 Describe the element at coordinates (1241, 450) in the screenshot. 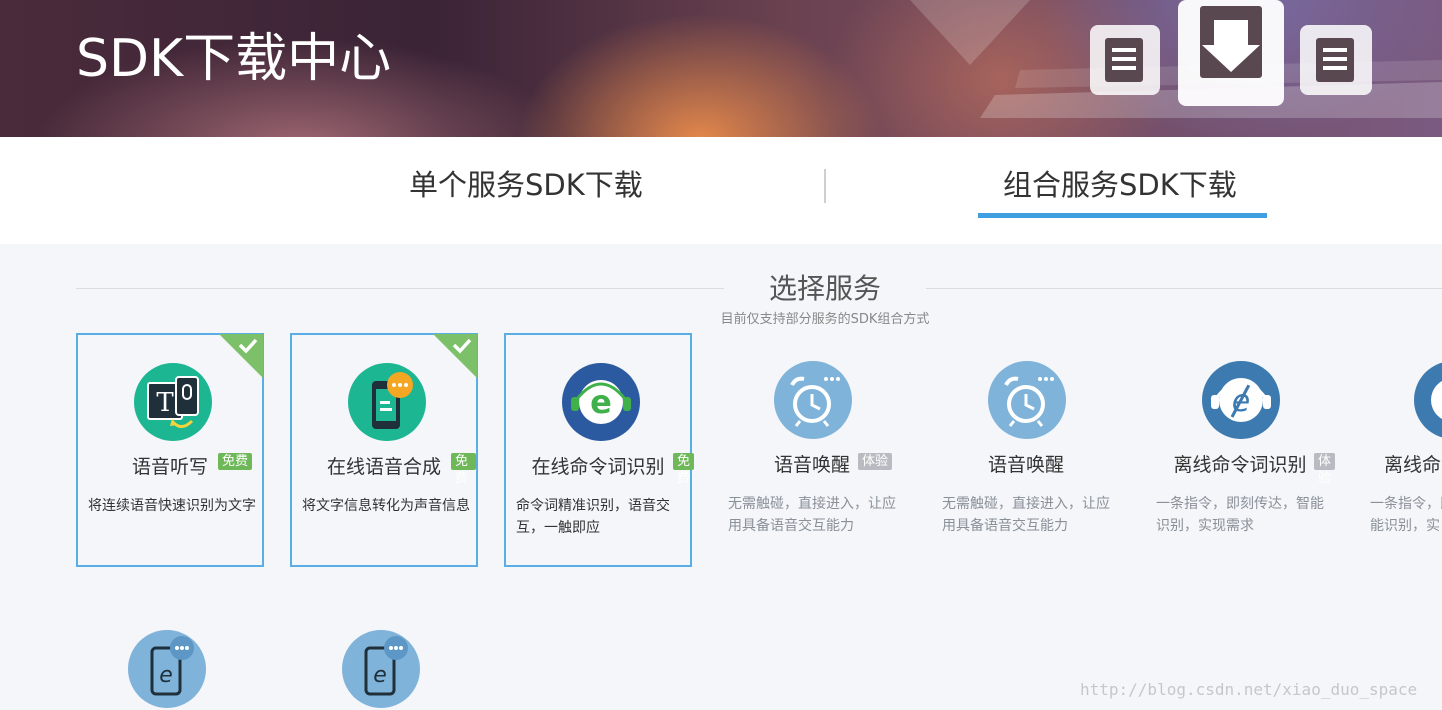

I see `service-card-offline-command: e 离线命令词识别 体验 一条指令，即刻传达，智能识别，实现需求` at that location.